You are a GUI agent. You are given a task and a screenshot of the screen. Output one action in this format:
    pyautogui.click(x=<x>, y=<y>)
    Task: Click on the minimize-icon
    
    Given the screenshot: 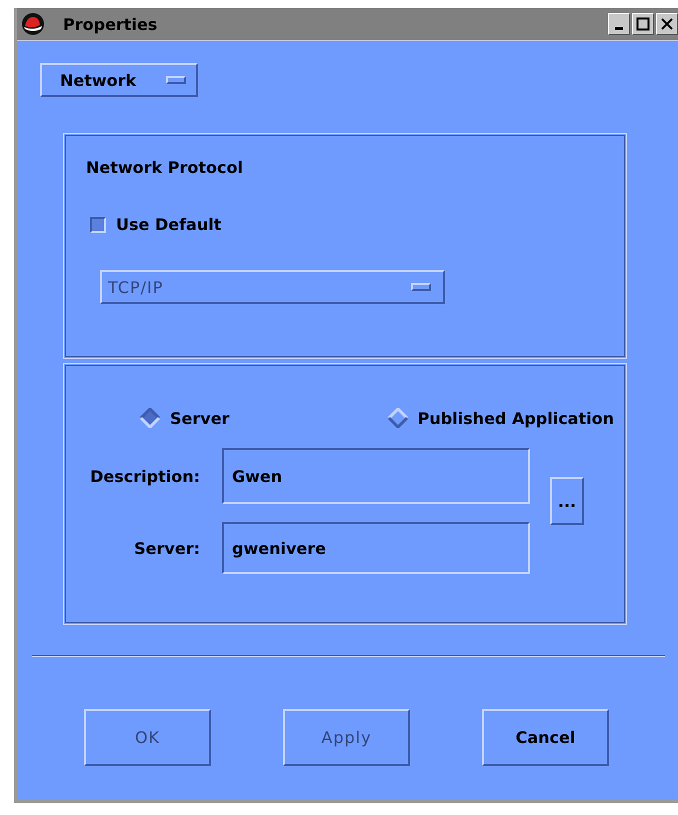 What is the action you would take?
    pyautogui.click(x=619, y=28)
    